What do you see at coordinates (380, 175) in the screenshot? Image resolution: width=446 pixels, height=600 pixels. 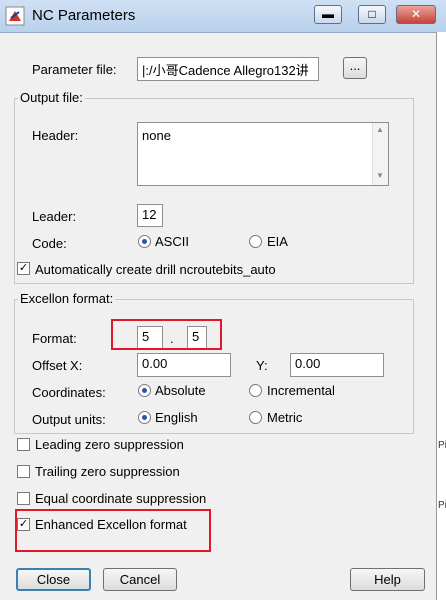 I see `scroll-down-icon: ▼` at bounding box center [380, 175].